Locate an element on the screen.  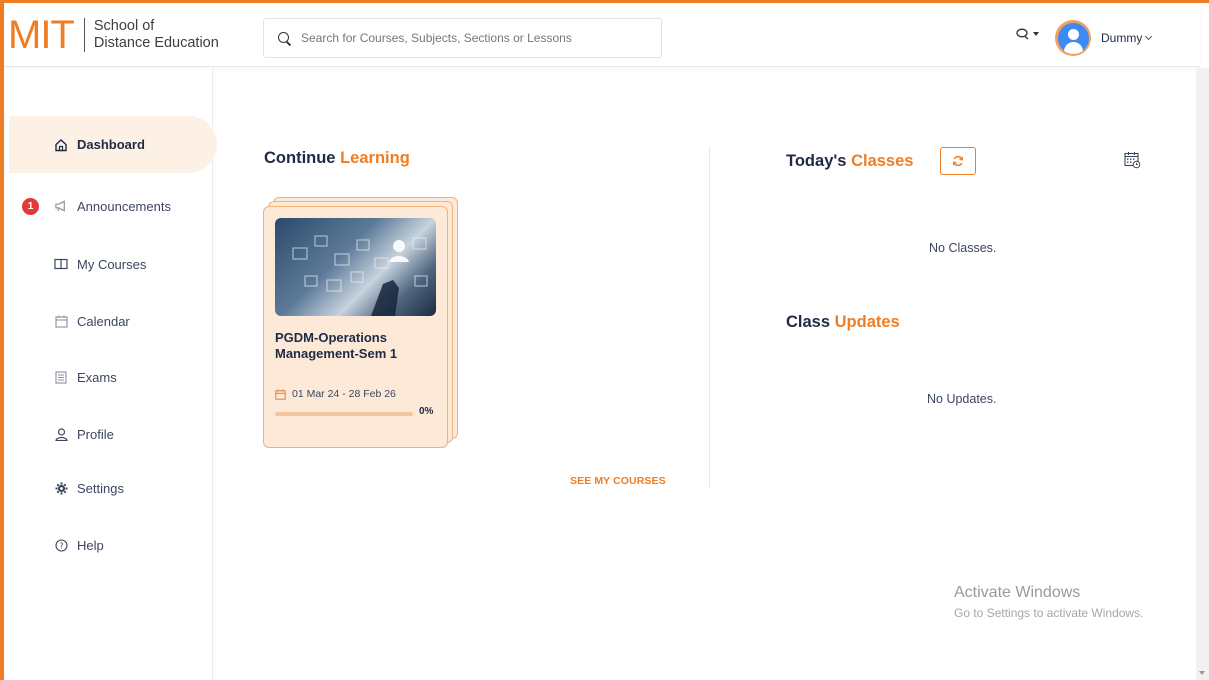
sidebar-item-my-courses: My Courses is located at coordinates (108, 264).